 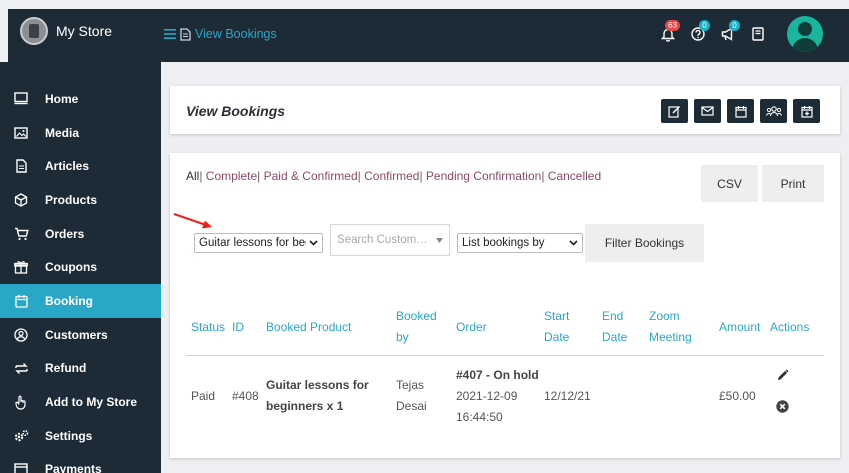 I want to click on announcements-button: 0, so click(x=728, y=34).